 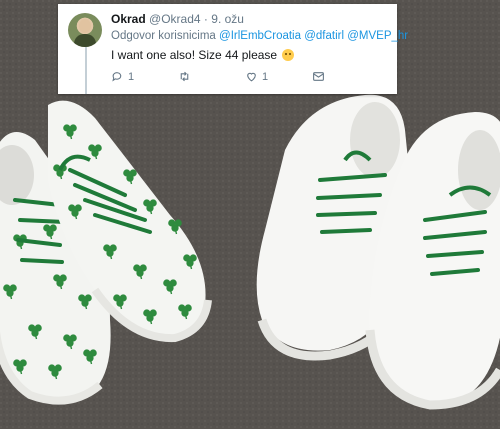 I want to click on retweet-button, so click(x=186, y=76).